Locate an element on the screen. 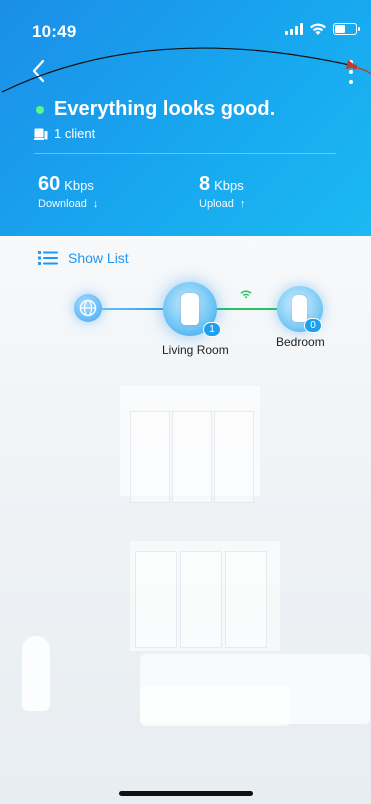 This screenshot has height=804, width=371. client-count-badge: 0 is located at coordinates (313, 325).